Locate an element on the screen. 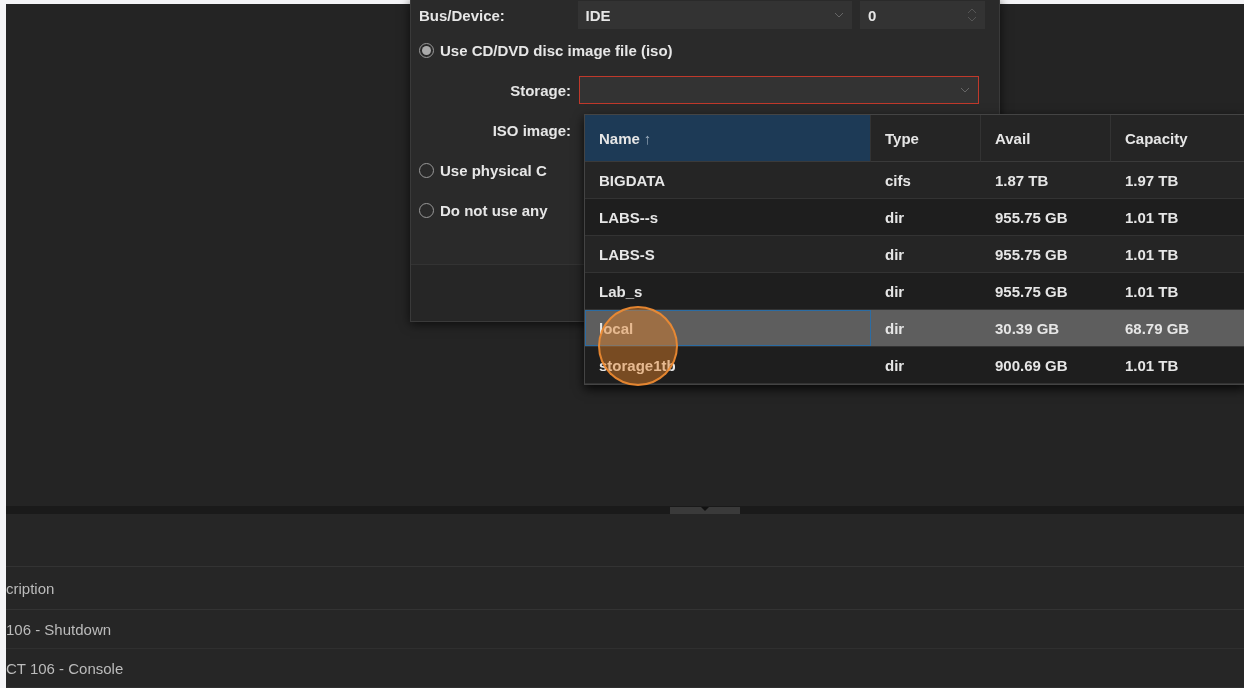 This screenshot has height=688, width=1244. table-cell: LABS-S is located at coordinates (728, 254).